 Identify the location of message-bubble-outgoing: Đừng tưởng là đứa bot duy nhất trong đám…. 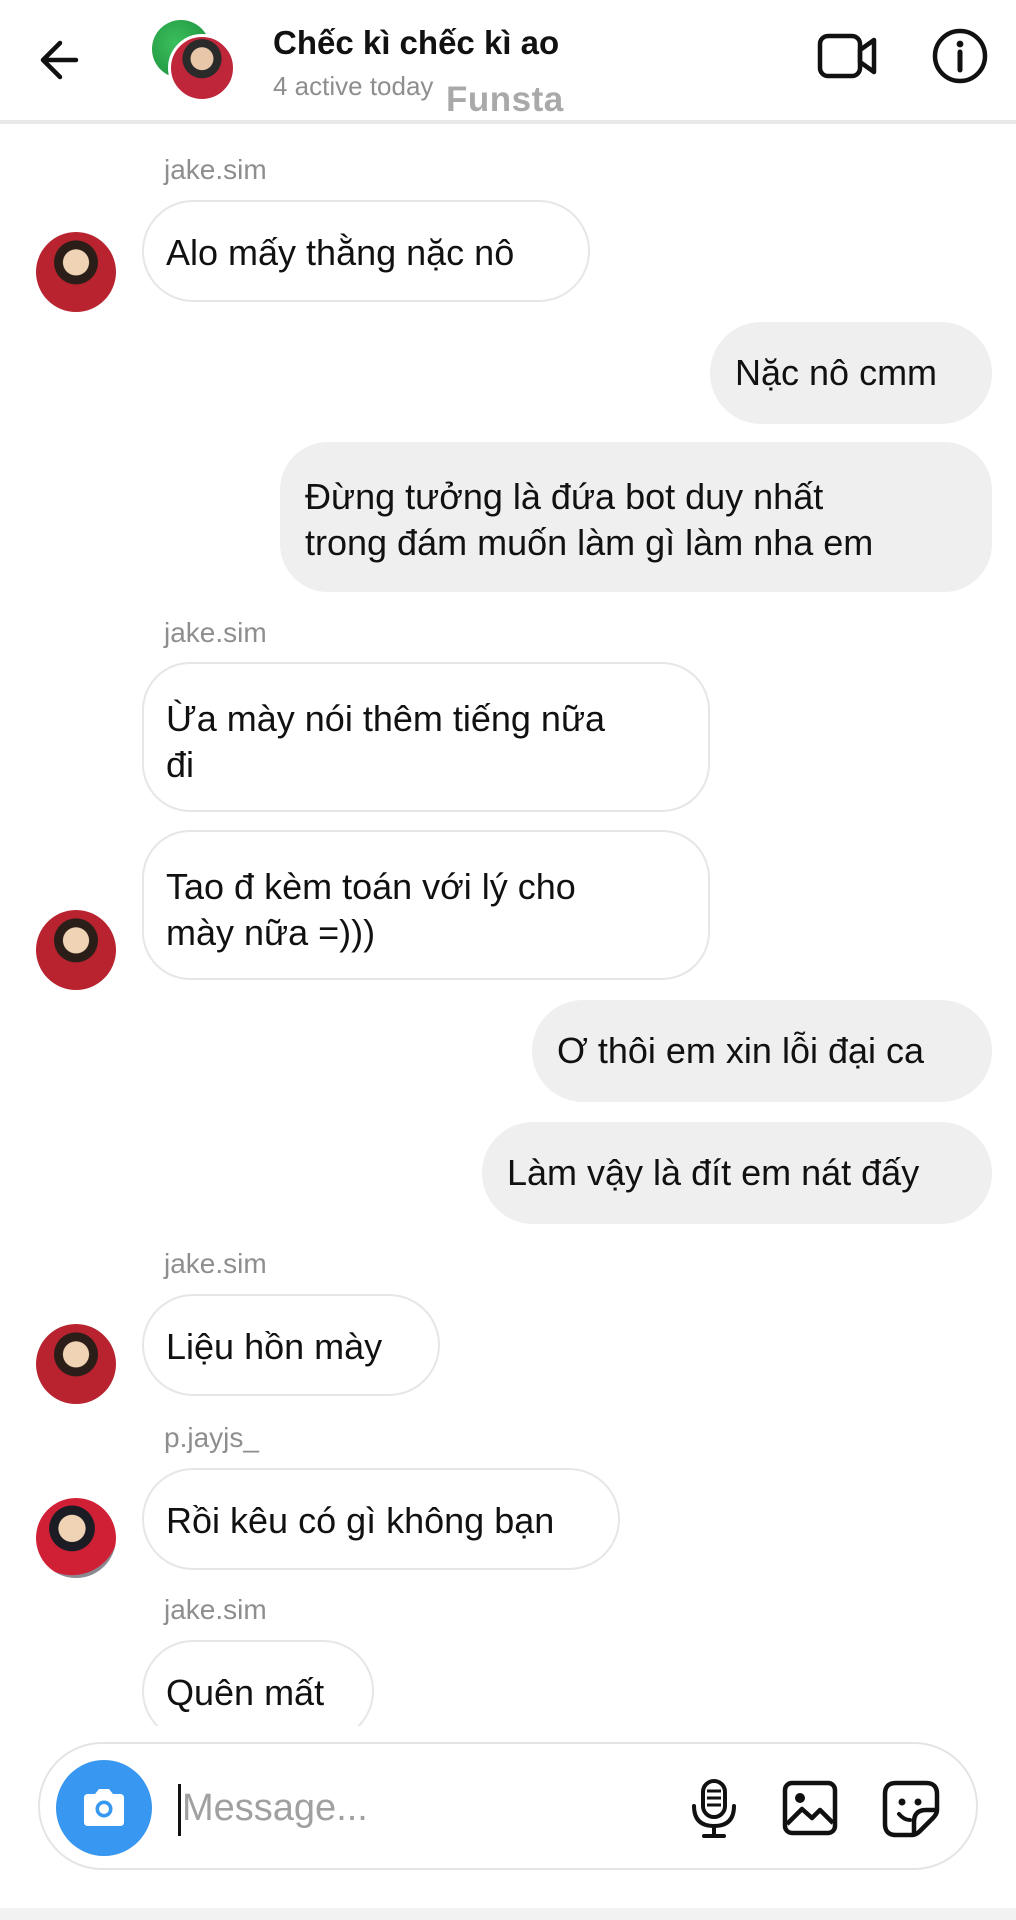
(636, 517).